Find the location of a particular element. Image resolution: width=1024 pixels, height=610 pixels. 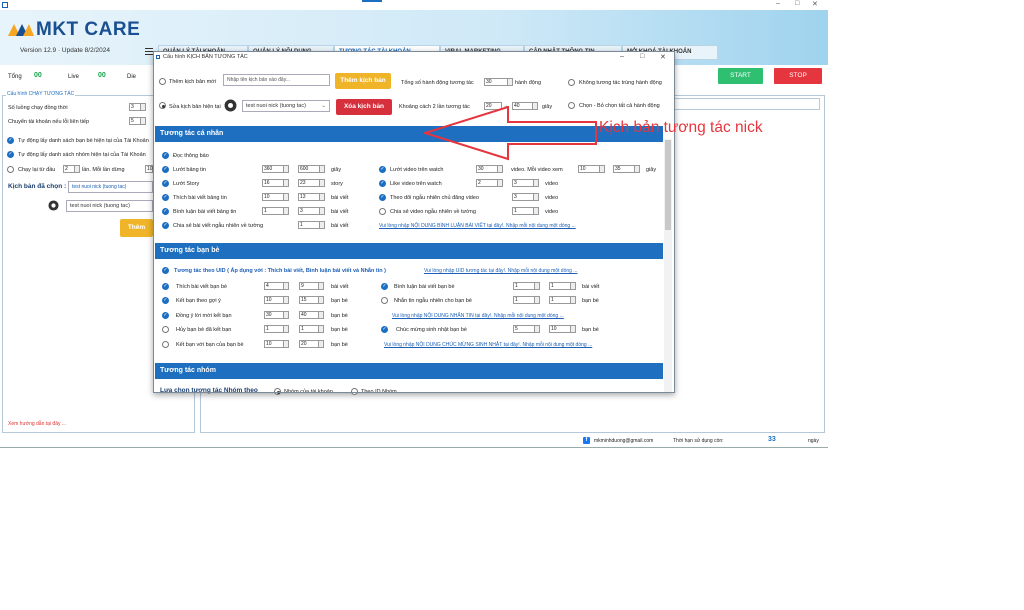

like-video-checkbox: ✓ is located at coordinates (382, 183).